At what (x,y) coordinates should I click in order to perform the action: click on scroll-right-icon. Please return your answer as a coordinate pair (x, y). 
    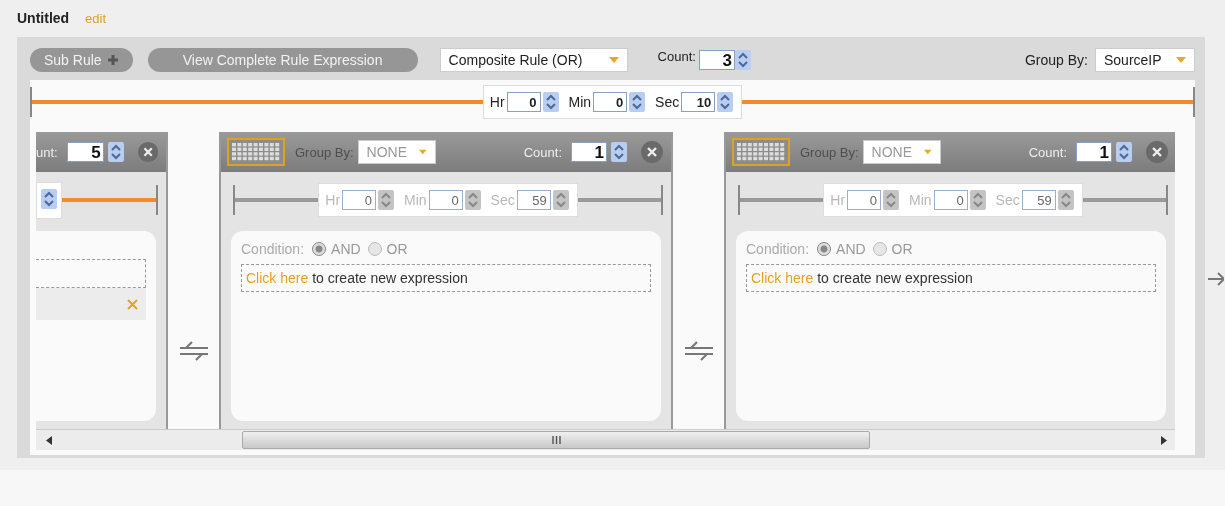
    Looking at the image, I should click on (1164, 440).